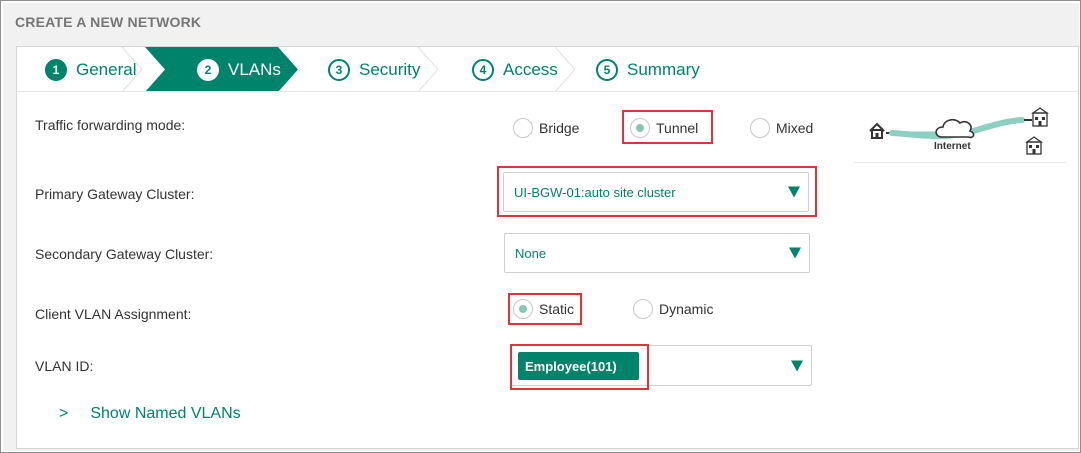 This screenshot has height=453, width=1081. Describe the element at coordinates (64, 366) in the screenshot. I see `vlan-id-label: VLAN ID:` at that location.